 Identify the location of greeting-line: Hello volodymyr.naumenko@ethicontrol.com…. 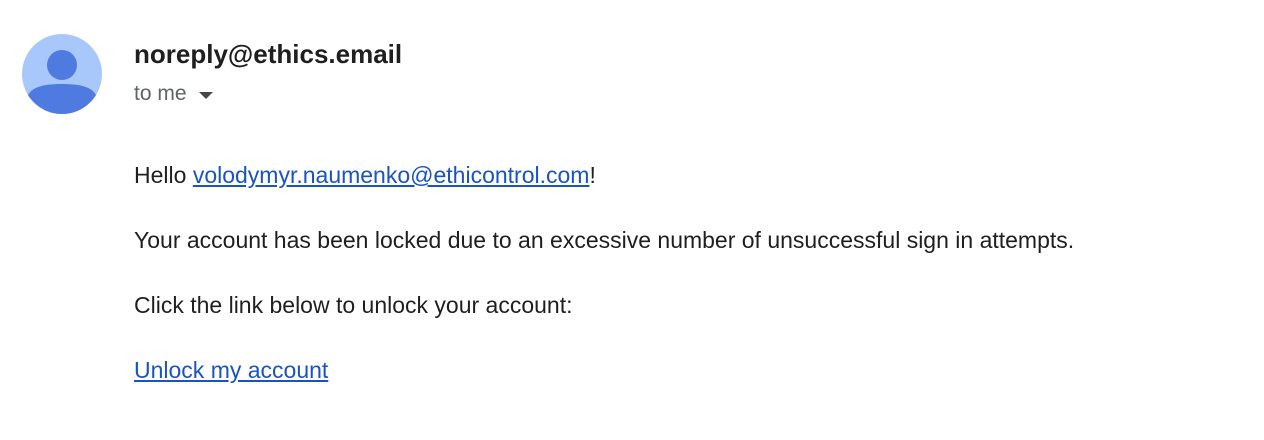
(365, 175).